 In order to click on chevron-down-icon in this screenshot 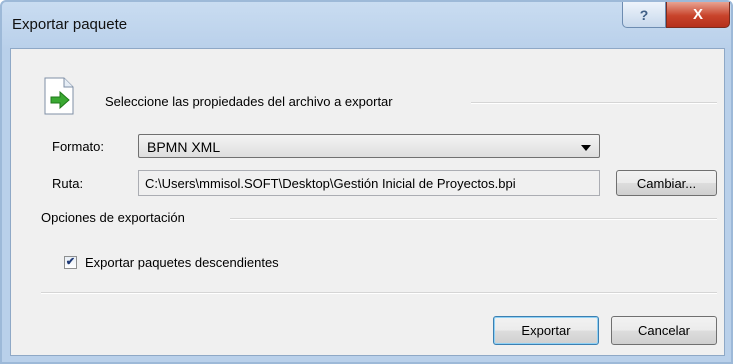, I will do `click(586, 148)`.